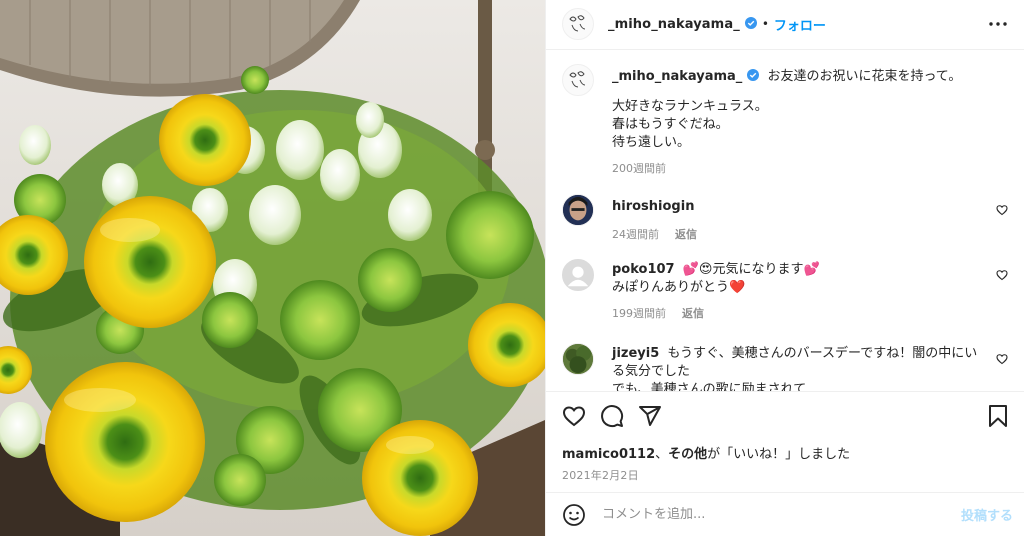  What do you see at coordinates (810, 301) in the screenshot?
I see `comment-text: poko107 💕😍元気になります💕 みぽりんありがとう❤️ 199週間前 返信` at bounding box center [810, 301].